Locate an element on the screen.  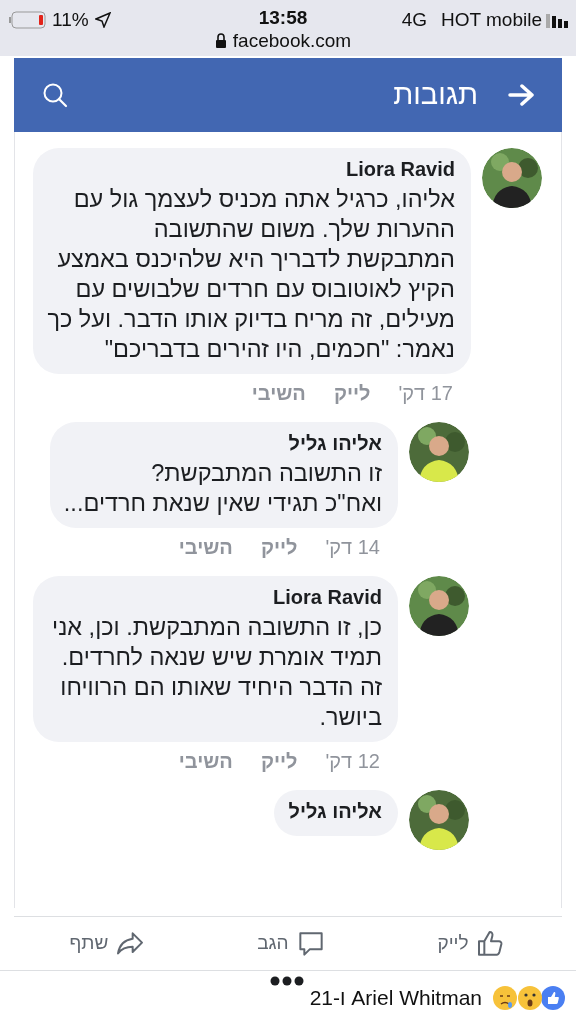
reactions-summary: Ariel Whitman ו-21 is located at coordinates (395, 997).